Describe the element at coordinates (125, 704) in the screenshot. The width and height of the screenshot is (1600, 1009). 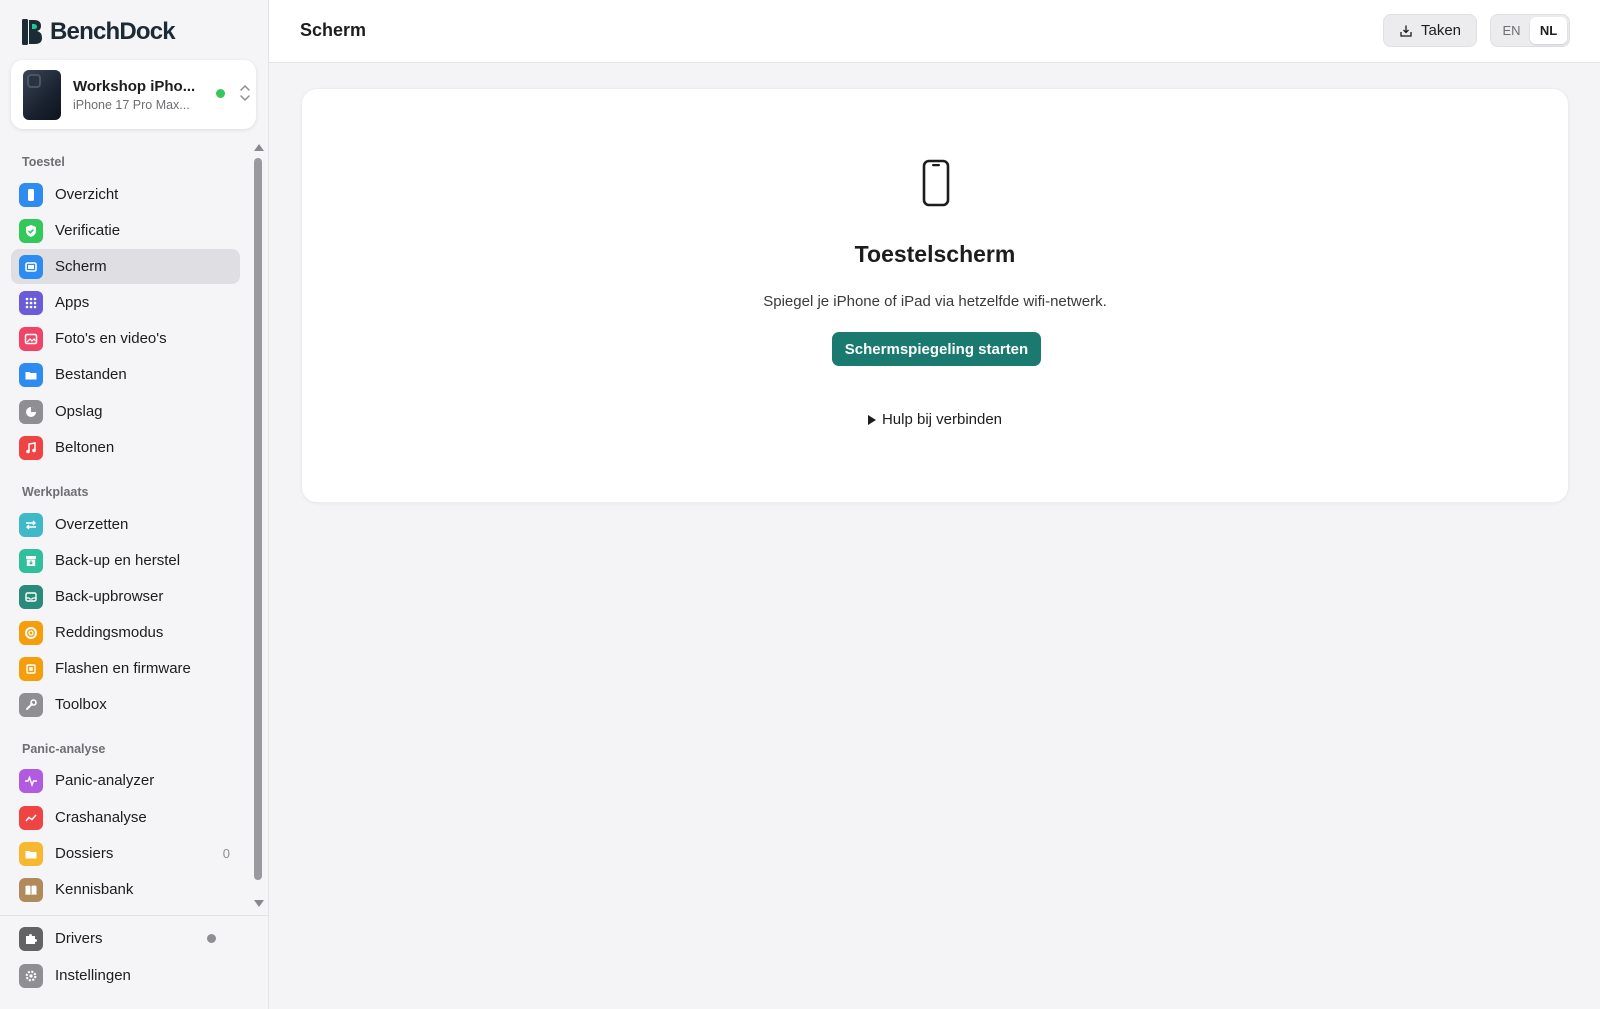
I see `sidebar-item-toolbox: Toolbox` at that location.